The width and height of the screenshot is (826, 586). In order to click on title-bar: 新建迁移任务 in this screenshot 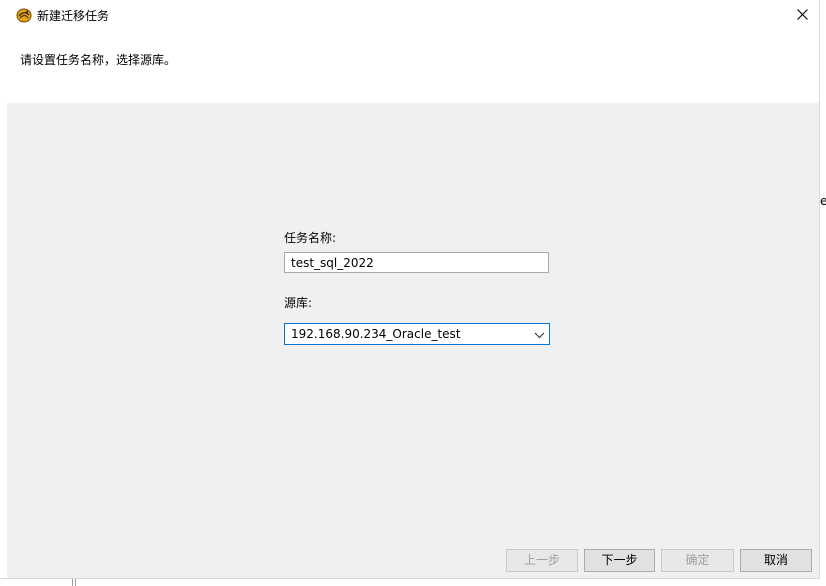, I will do `click(409, 16)`.